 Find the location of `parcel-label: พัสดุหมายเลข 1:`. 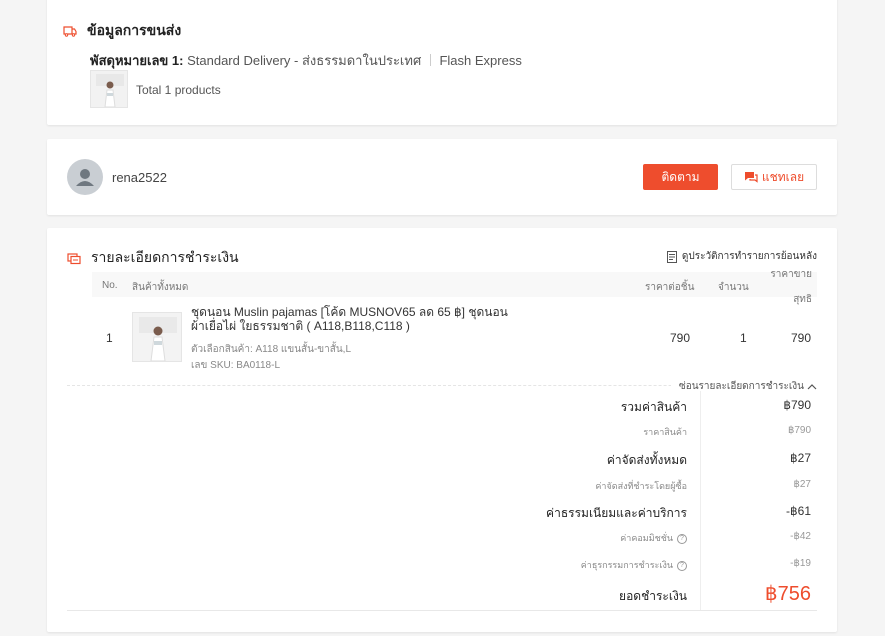

parcel-label: พัสดุหมายเลข 1: is located at coordinates (137, 60).